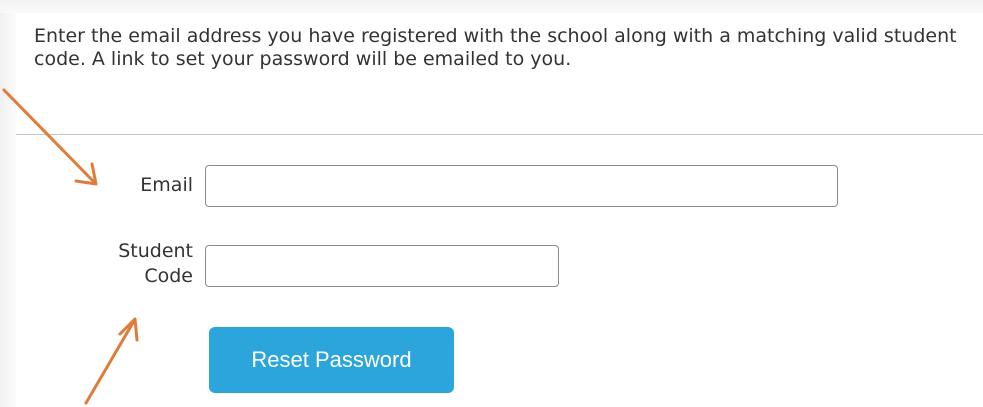 This screenshot has width=983, height=407. What do you see at coordinates (382, 266) in the screenshot?
I see `student-code-input` at bounding box center [382, 266].